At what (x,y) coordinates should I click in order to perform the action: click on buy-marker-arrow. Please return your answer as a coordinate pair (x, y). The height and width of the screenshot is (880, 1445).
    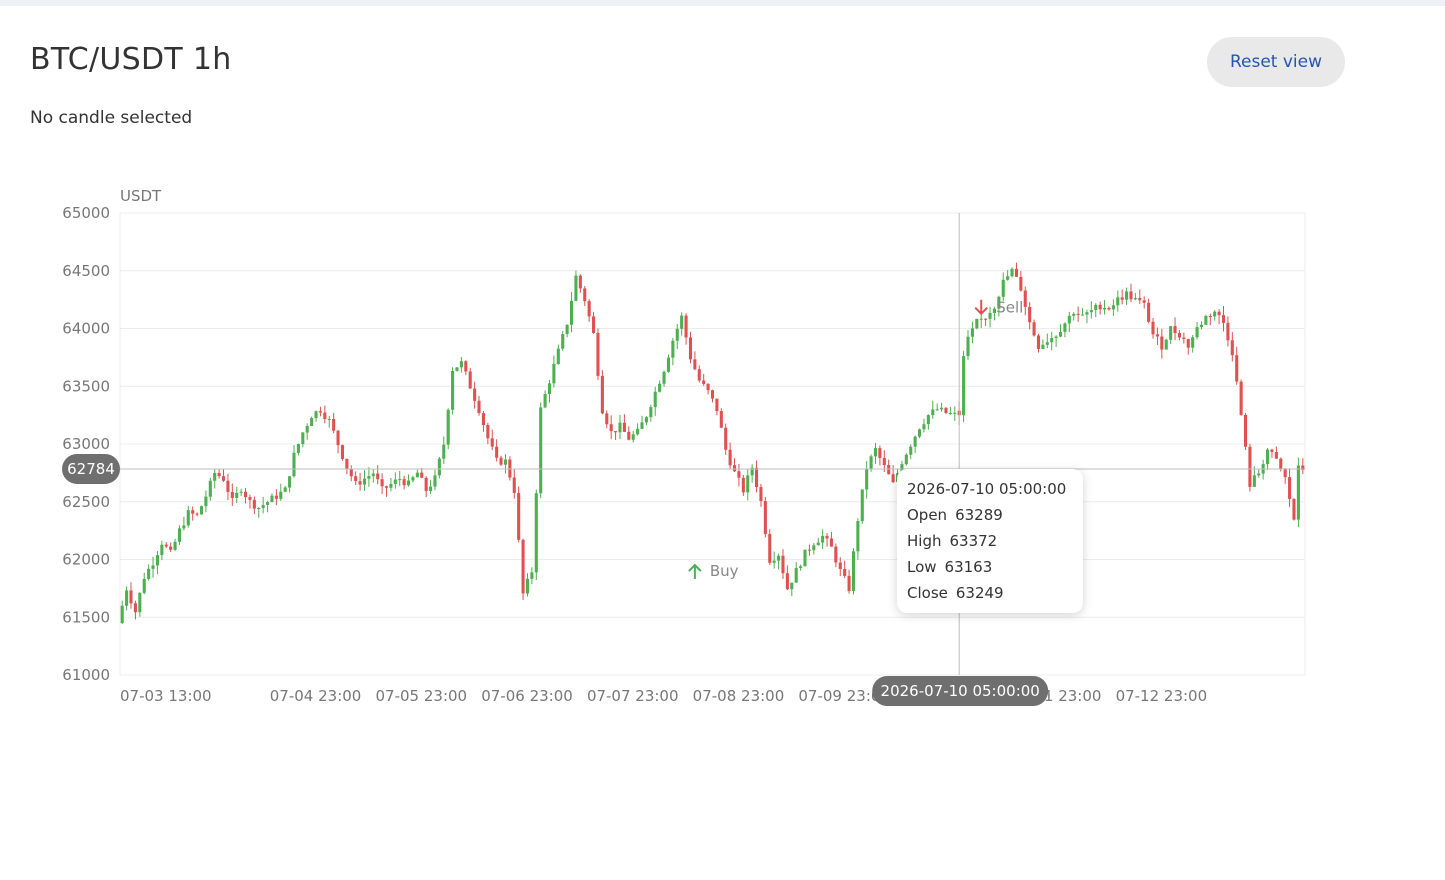
    Looking at the image, I should click on (695, 571).